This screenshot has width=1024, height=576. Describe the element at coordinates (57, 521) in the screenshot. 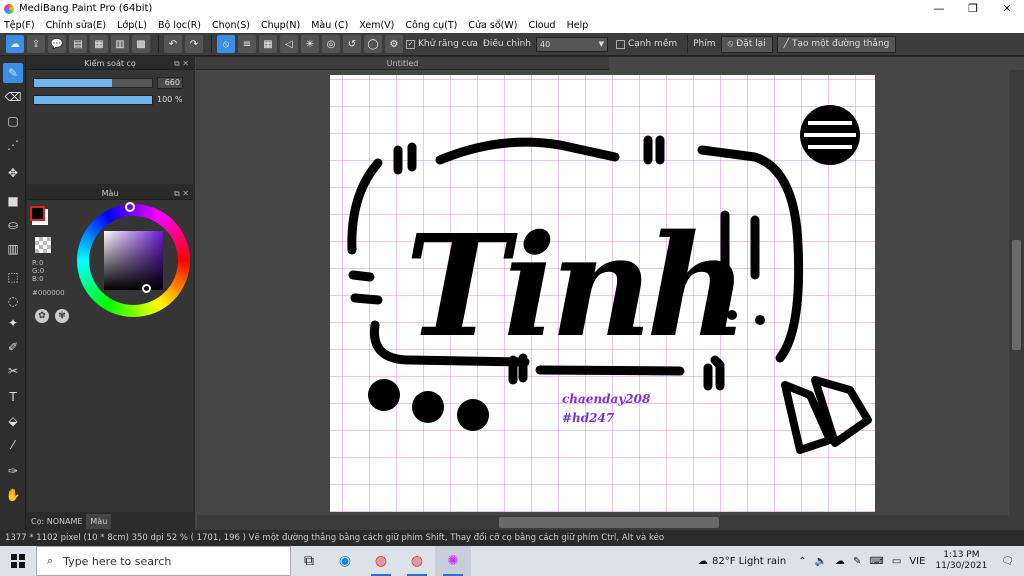

I see `brush-tab: Cọ: NONAME` at that location.